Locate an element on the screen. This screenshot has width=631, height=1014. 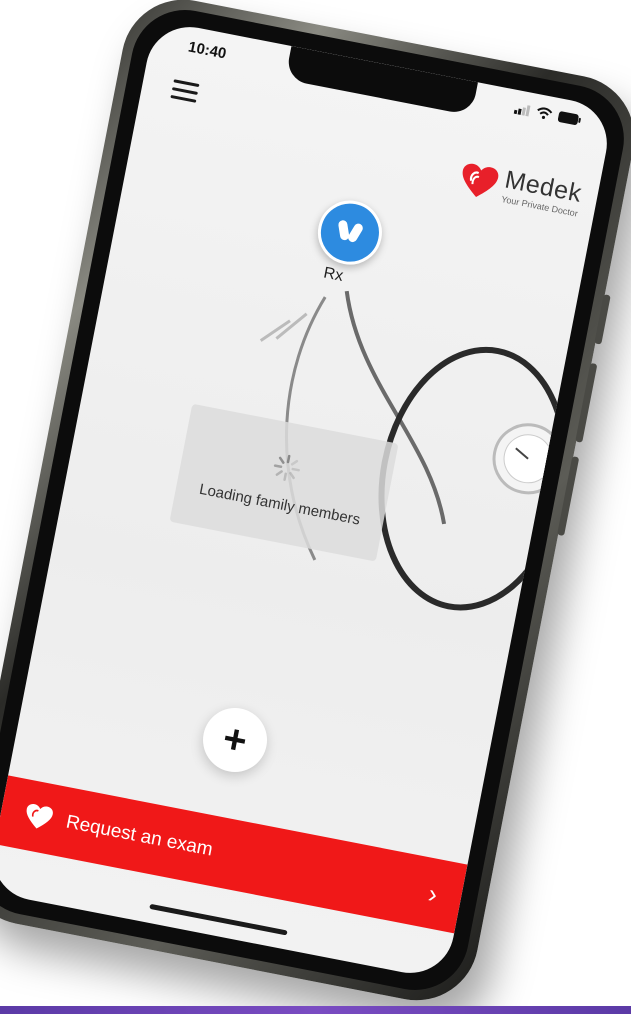
battery-icon is located at coordinates (569, 118).